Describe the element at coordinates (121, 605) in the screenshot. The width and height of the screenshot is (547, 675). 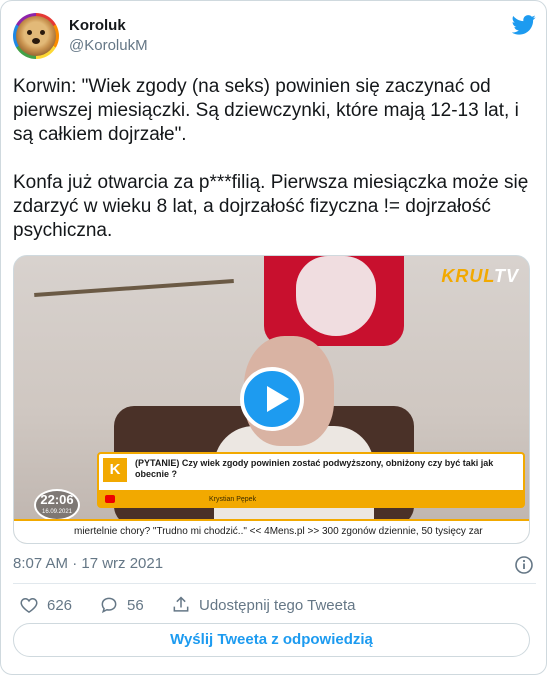
I see `reply-action: 56` at that location.